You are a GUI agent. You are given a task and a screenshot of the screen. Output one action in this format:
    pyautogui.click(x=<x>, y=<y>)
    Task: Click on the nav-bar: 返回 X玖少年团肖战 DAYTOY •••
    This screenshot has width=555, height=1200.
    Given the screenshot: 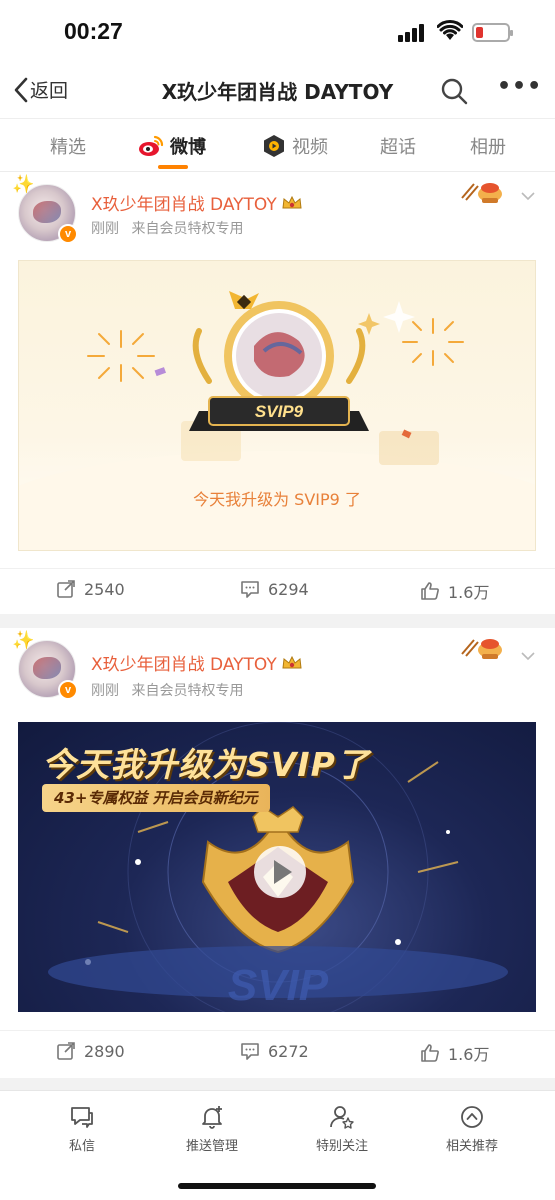 What is the action you would take?
    pyautogui.click(x=277, y=91)
    